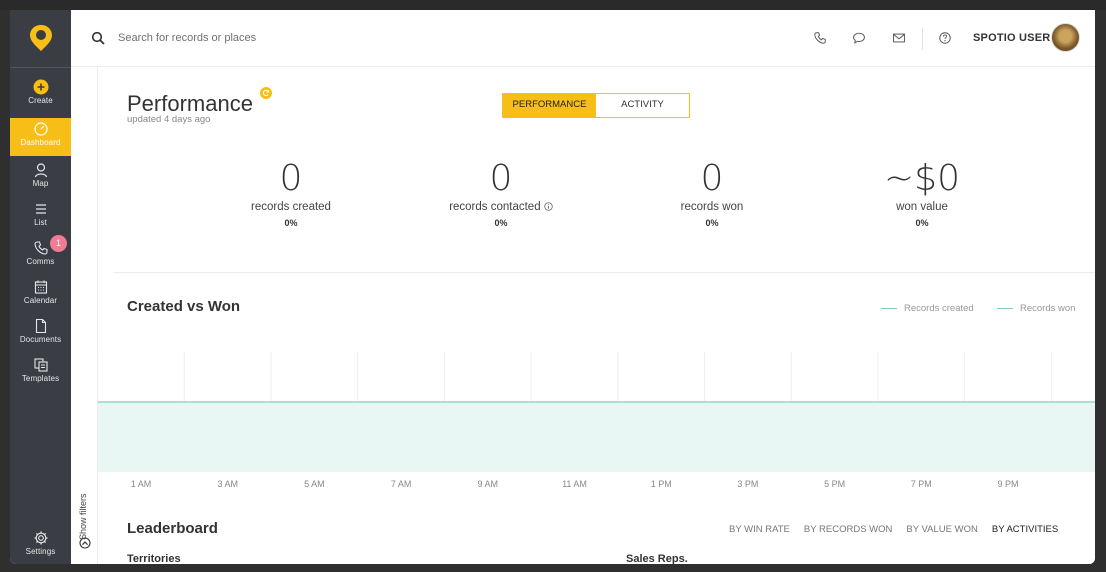 This screenshot has height=572, width=1106. What do you see at coordinates (939, 308) in the screenshot?
I see `legend-label: Records created` at bounding box center [939, 308].